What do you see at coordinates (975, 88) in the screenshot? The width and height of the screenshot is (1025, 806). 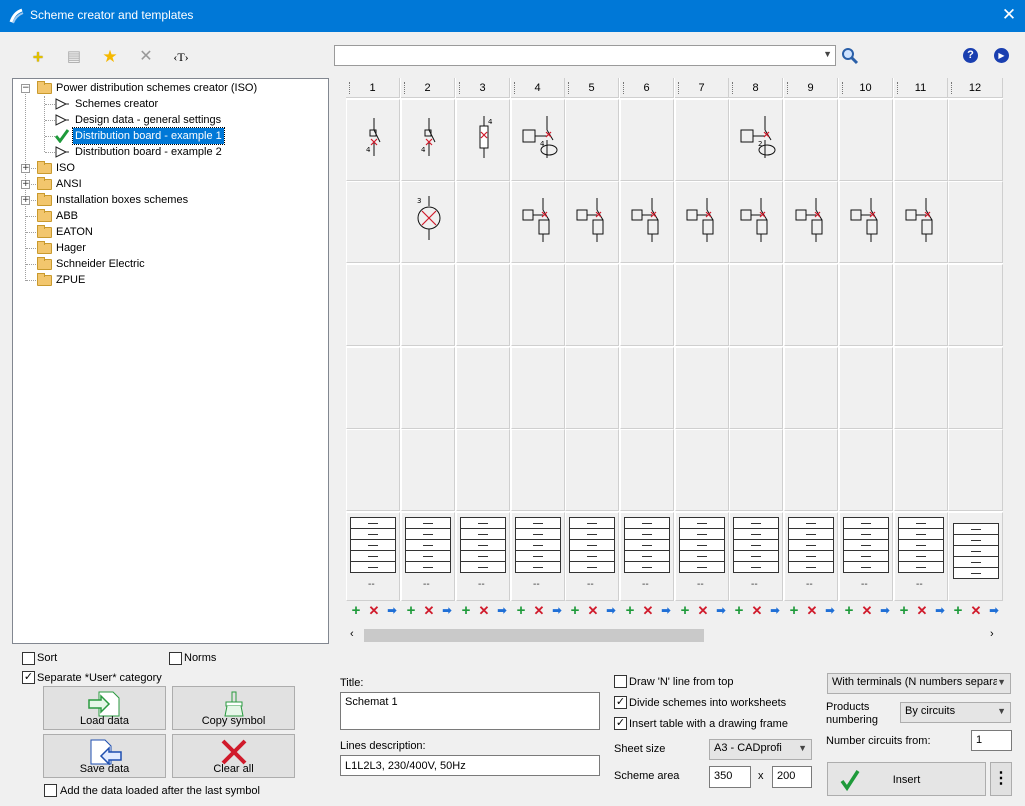 I see `column-header: 12` at bounding box center [975, 88].